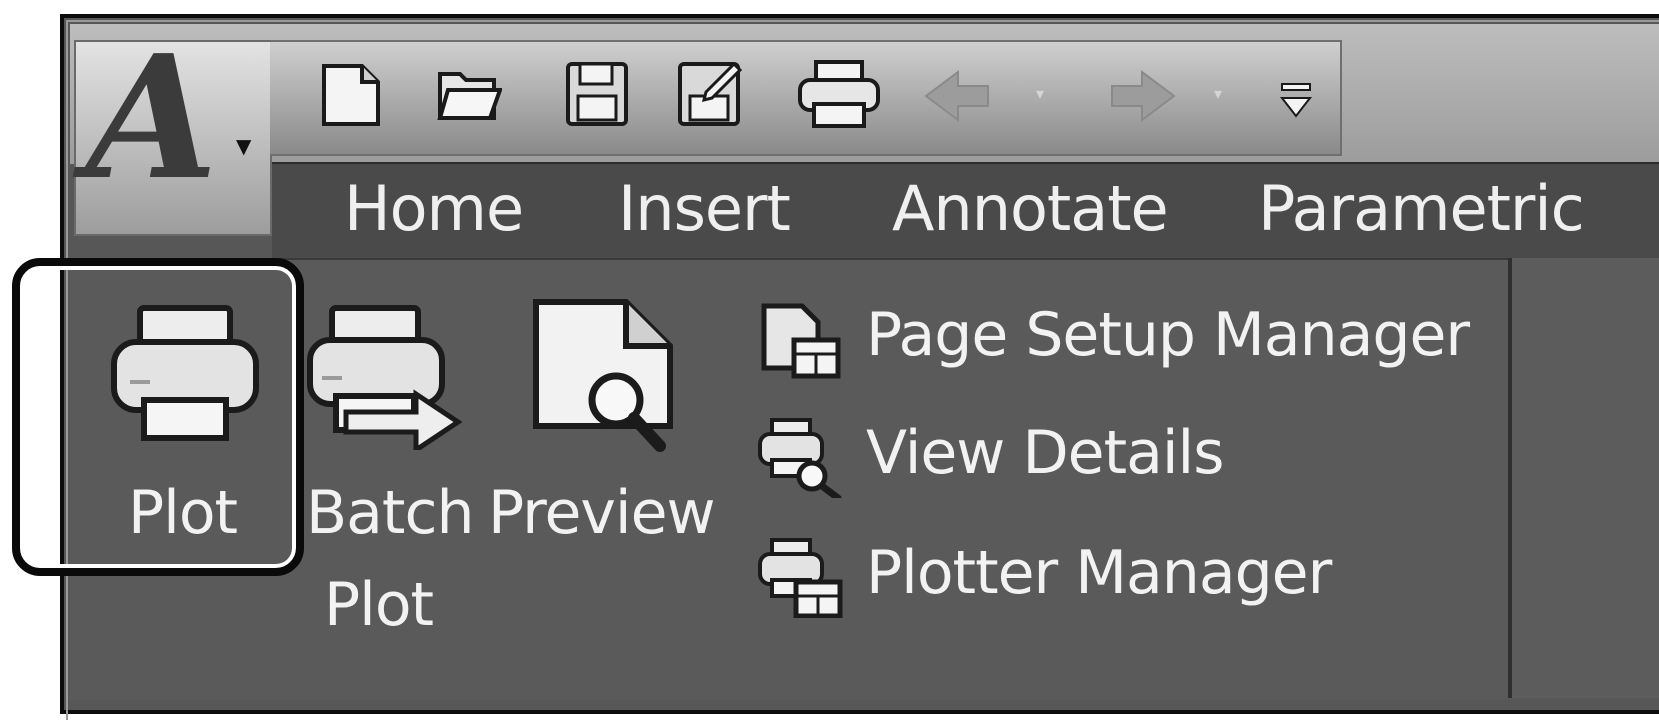  I want to click on open-icon, so click(469, 94).